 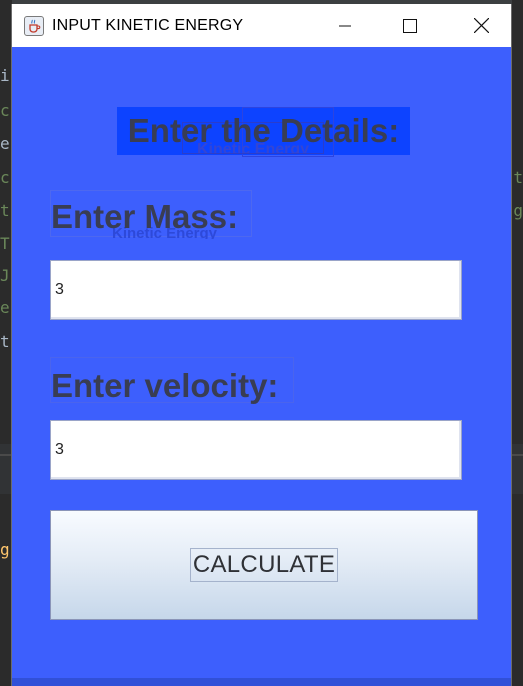 I want to click on close-button, so click(x=481, y=25).